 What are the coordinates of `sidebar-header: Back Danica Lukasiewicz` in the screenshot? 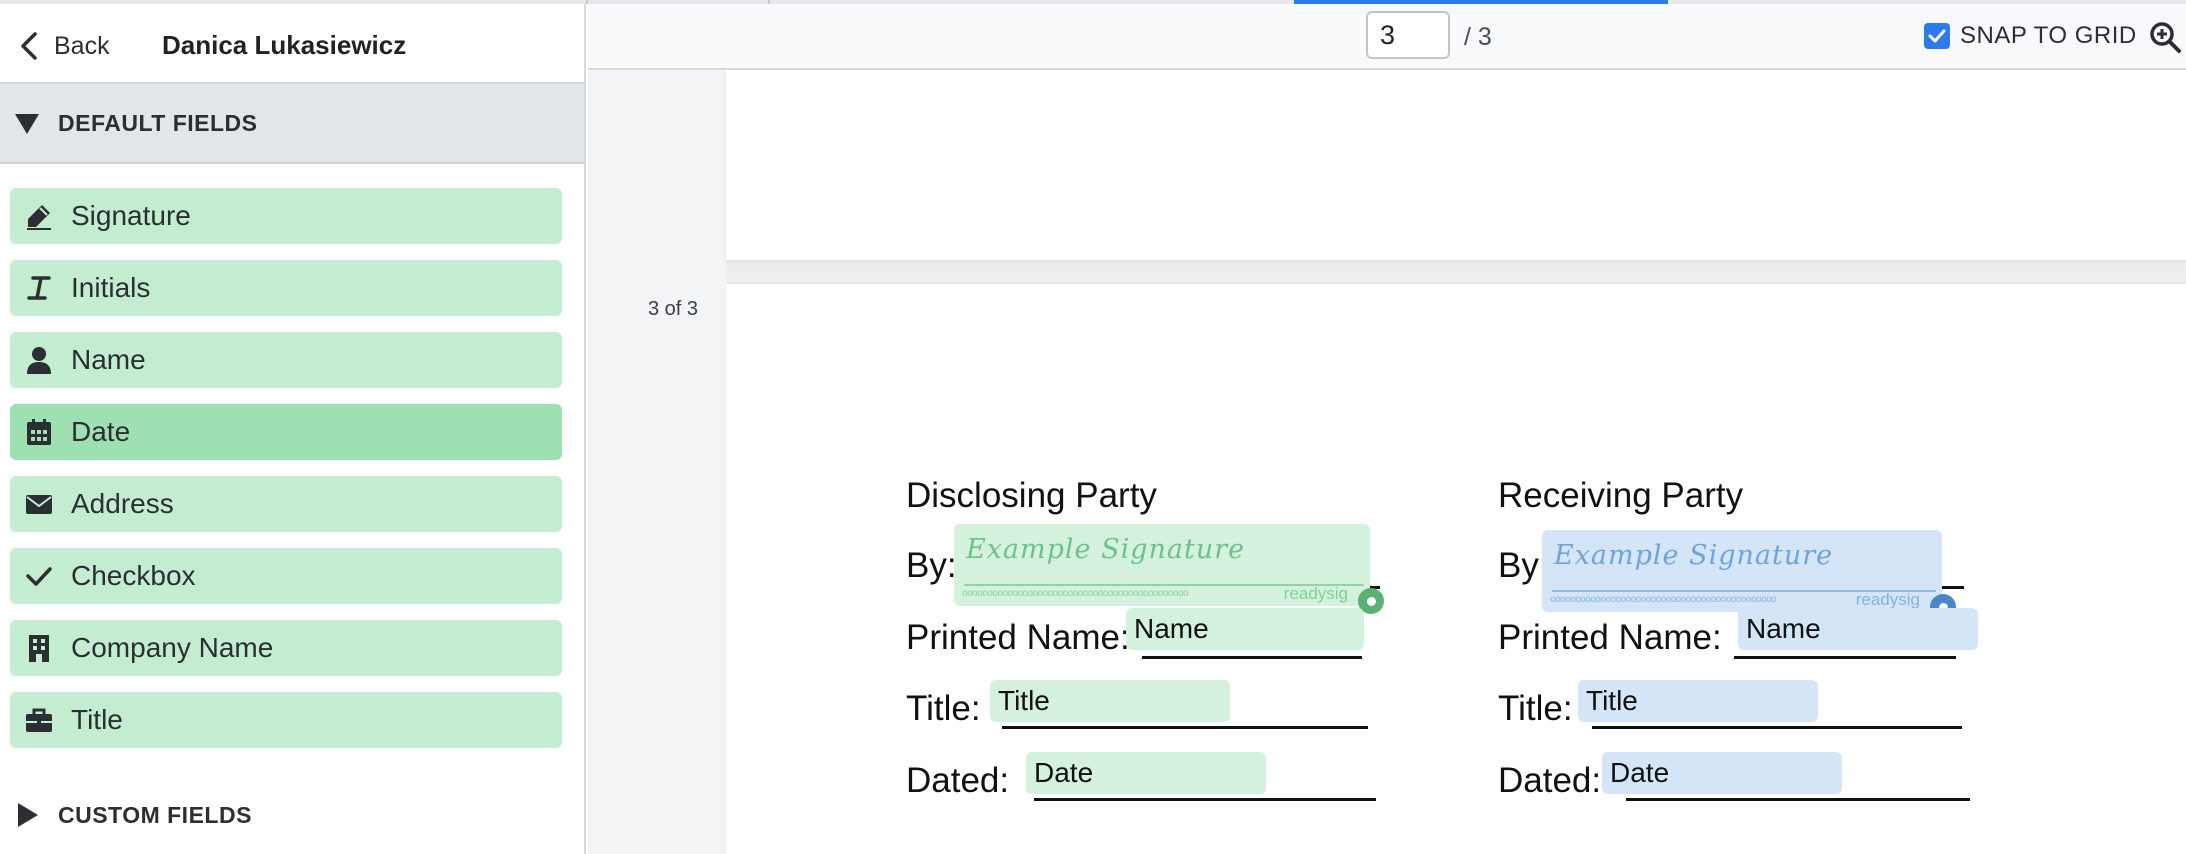 It's located at (292, 43).